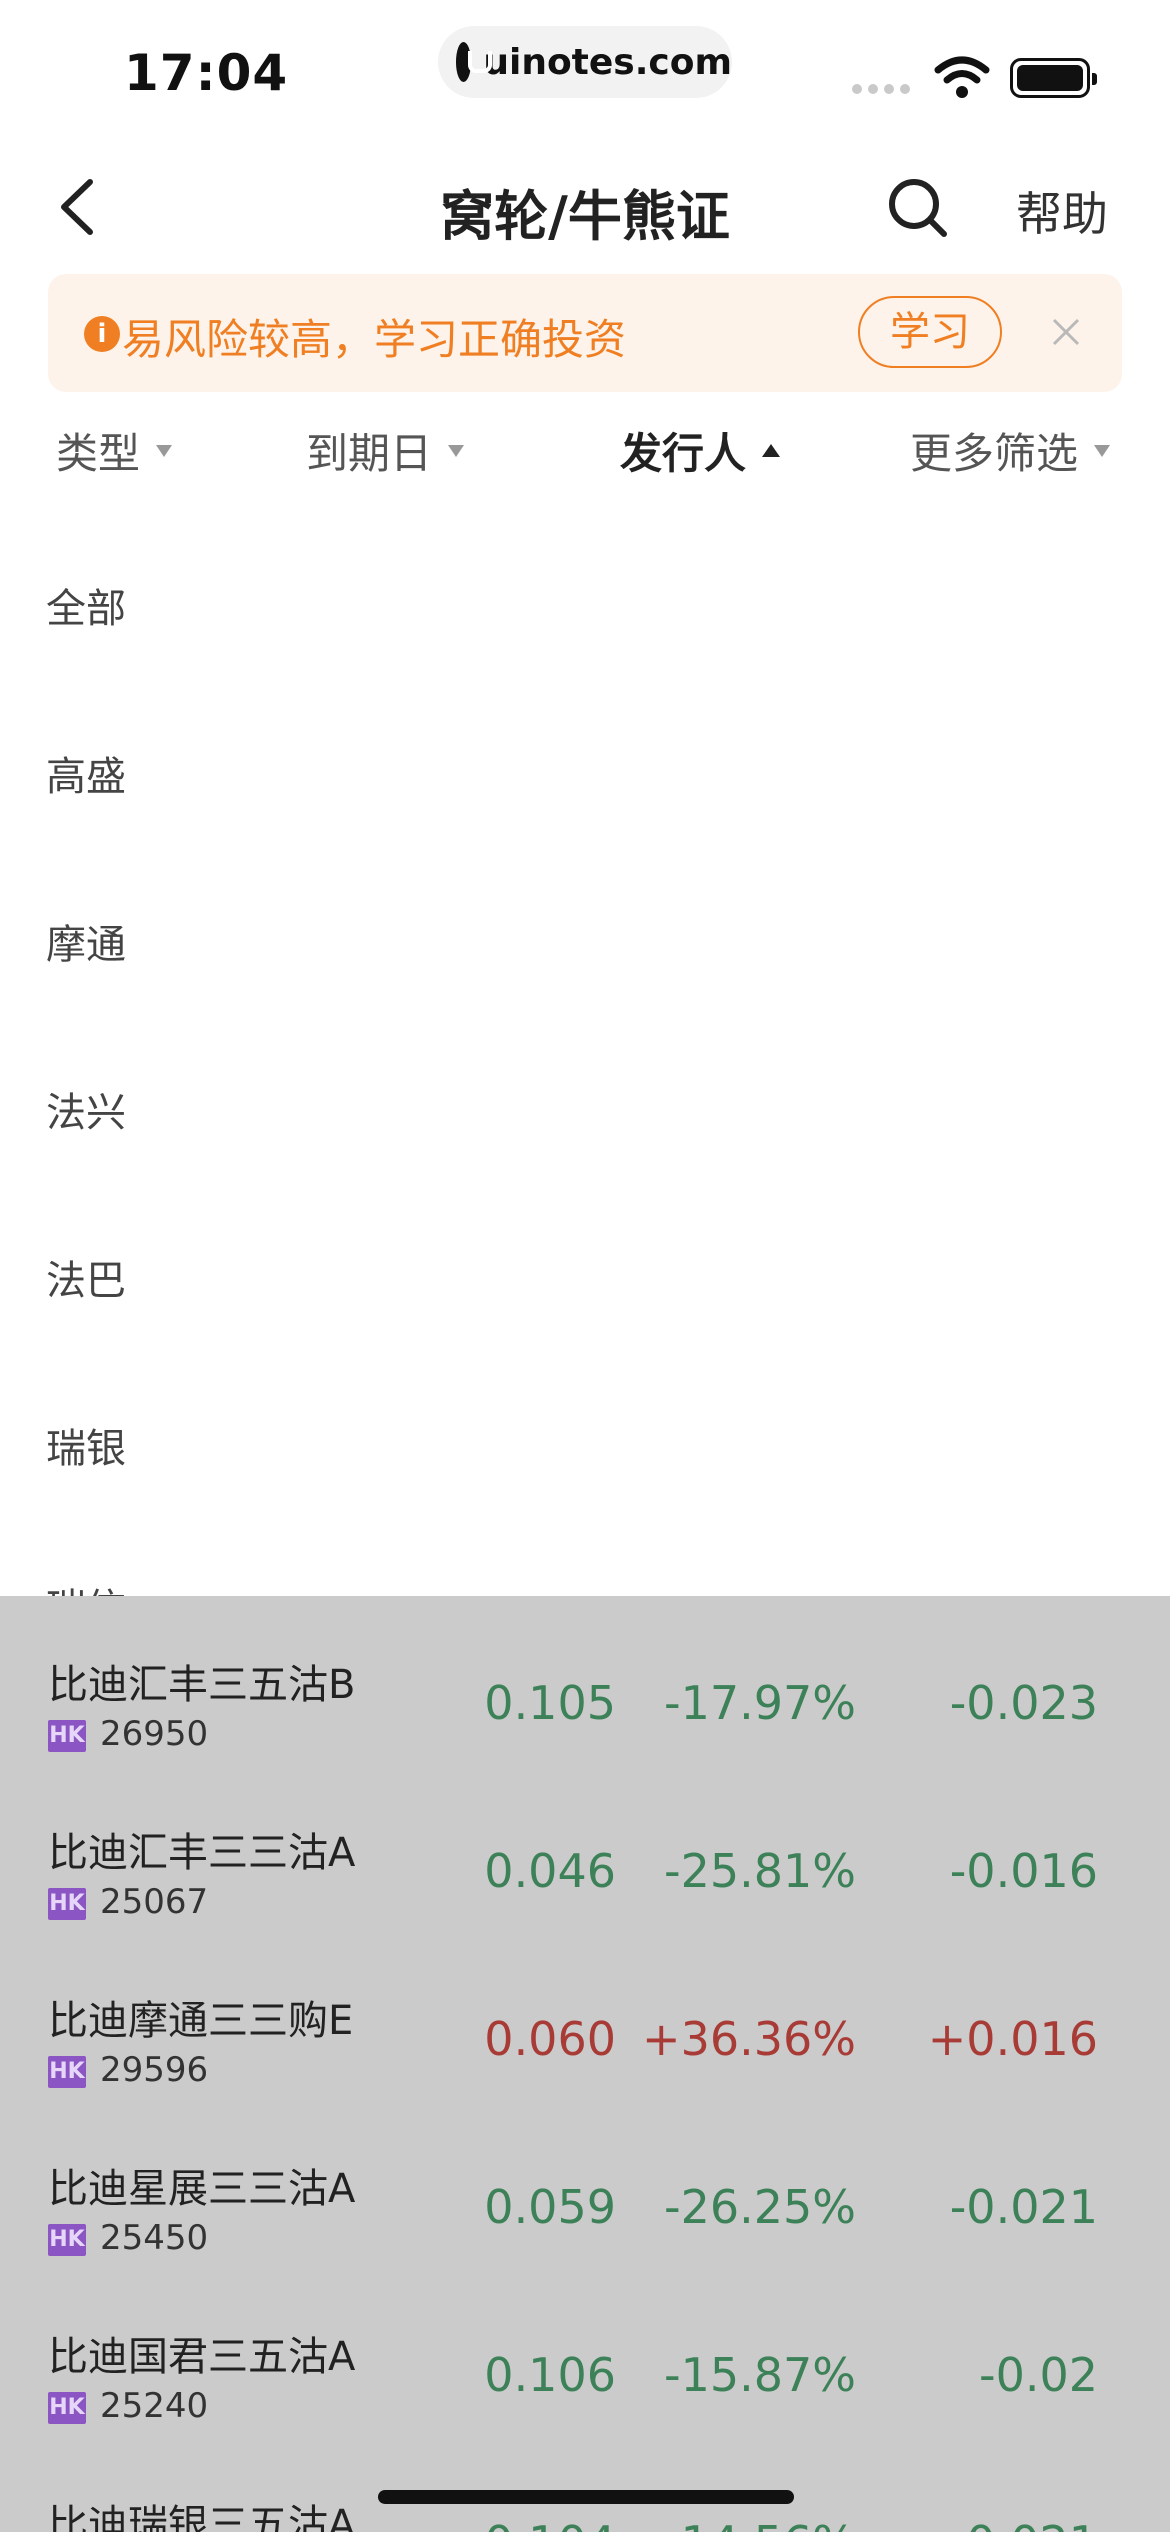  I want to click on issuer-option: 瑞信, so click(86, 1586).